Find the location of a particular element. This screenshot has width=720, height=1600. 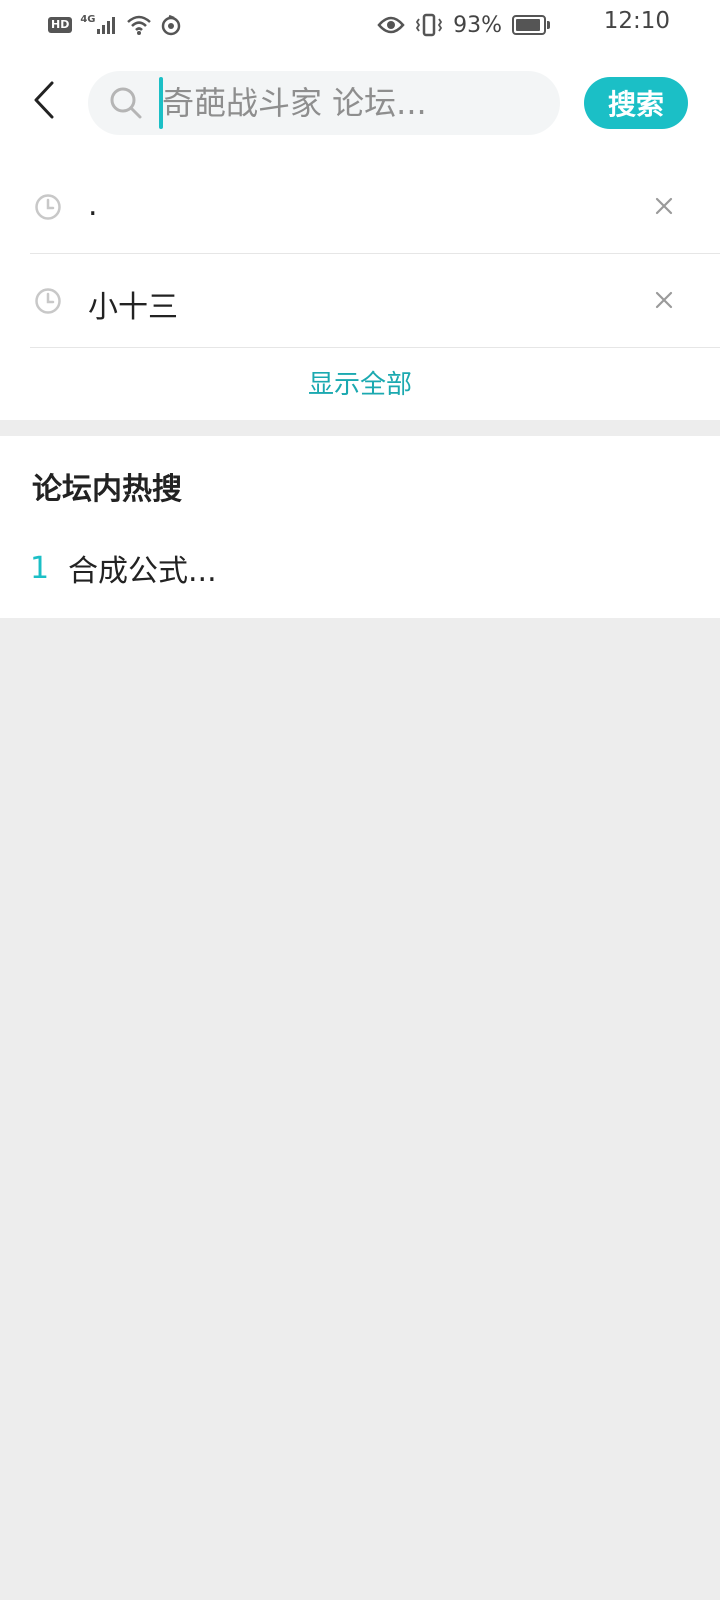

app-notification-icon is located at coordinates (170, 25).